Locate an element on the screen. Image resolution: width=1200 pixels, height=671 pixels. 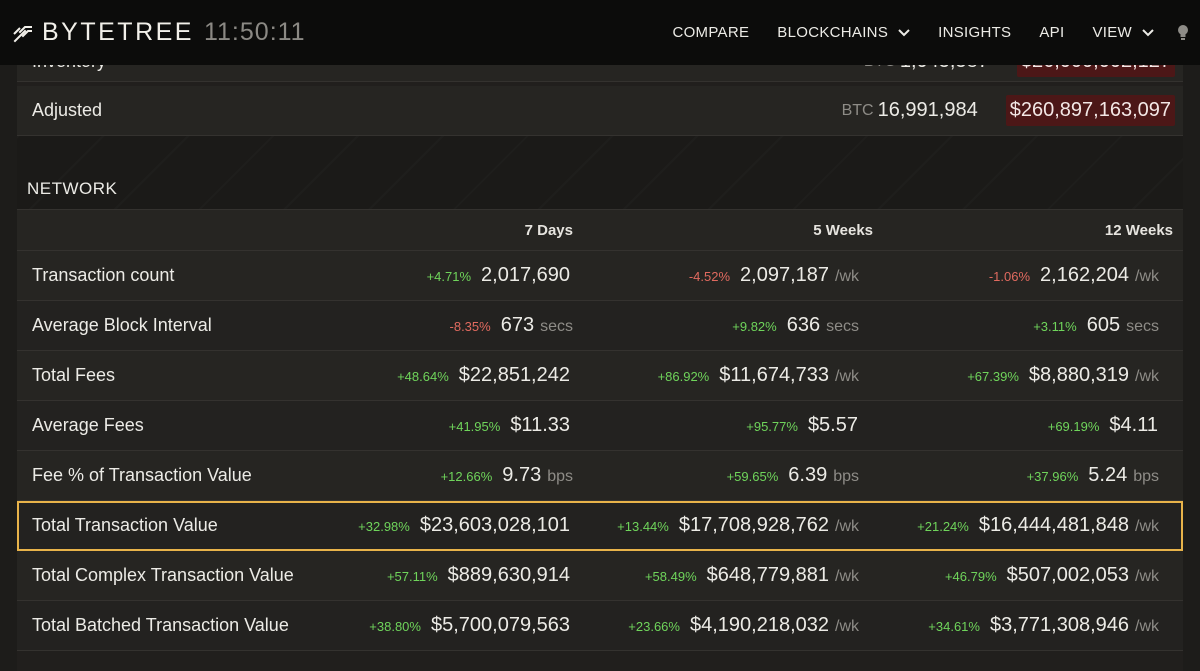
bytetree-logo-icon is located at coordinates (22, 33).